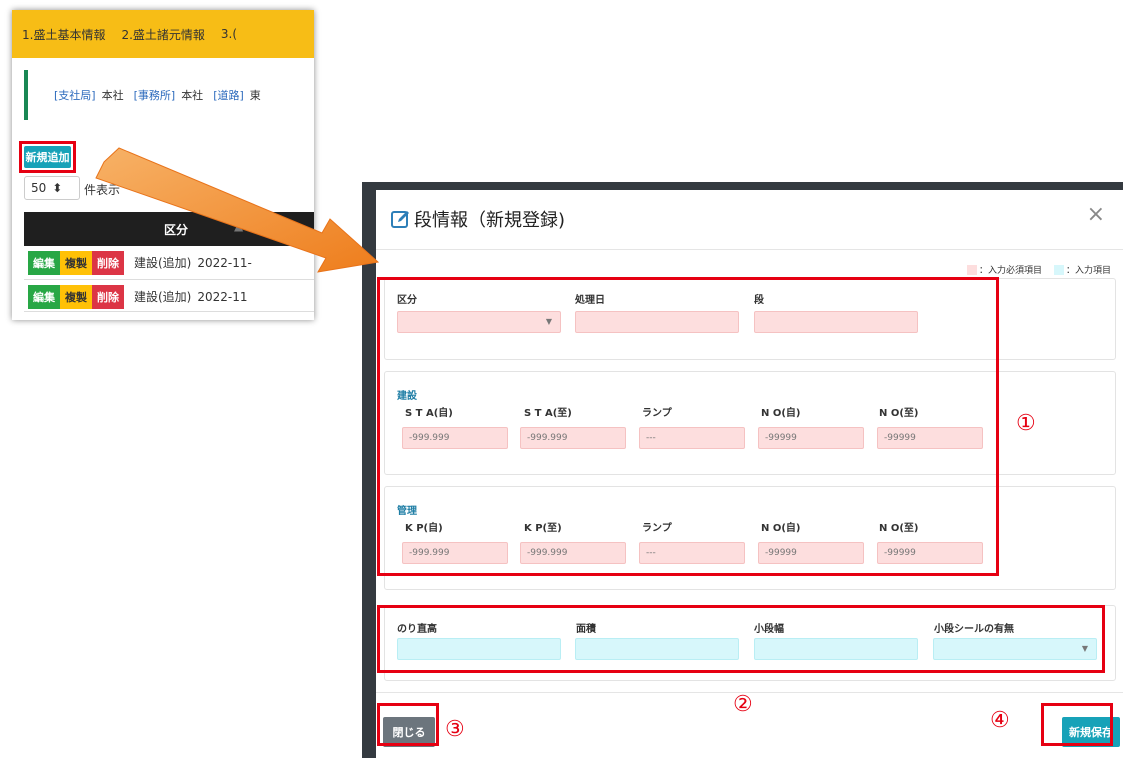  Describe the element at coordinates (743, 704) in the screenshot. I see `marker-2: ②` at that location.